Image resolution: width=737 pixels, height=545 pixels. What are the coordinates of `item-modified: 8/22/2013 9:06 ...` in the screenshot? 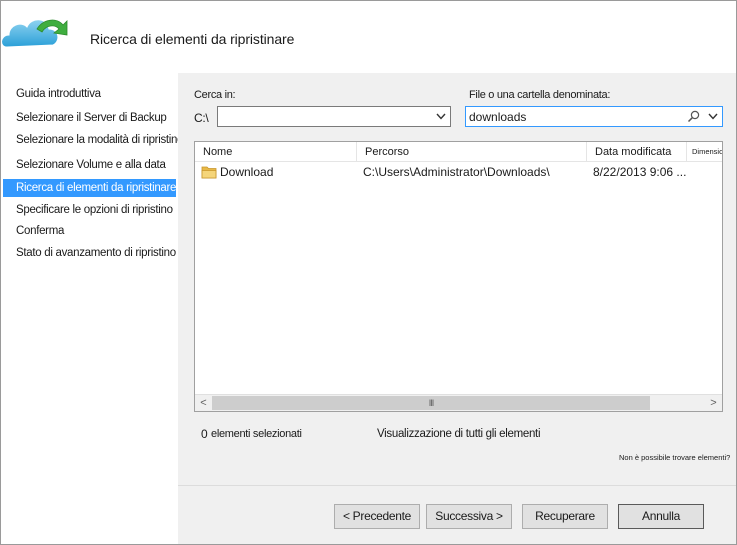 It's located at (640, 172).